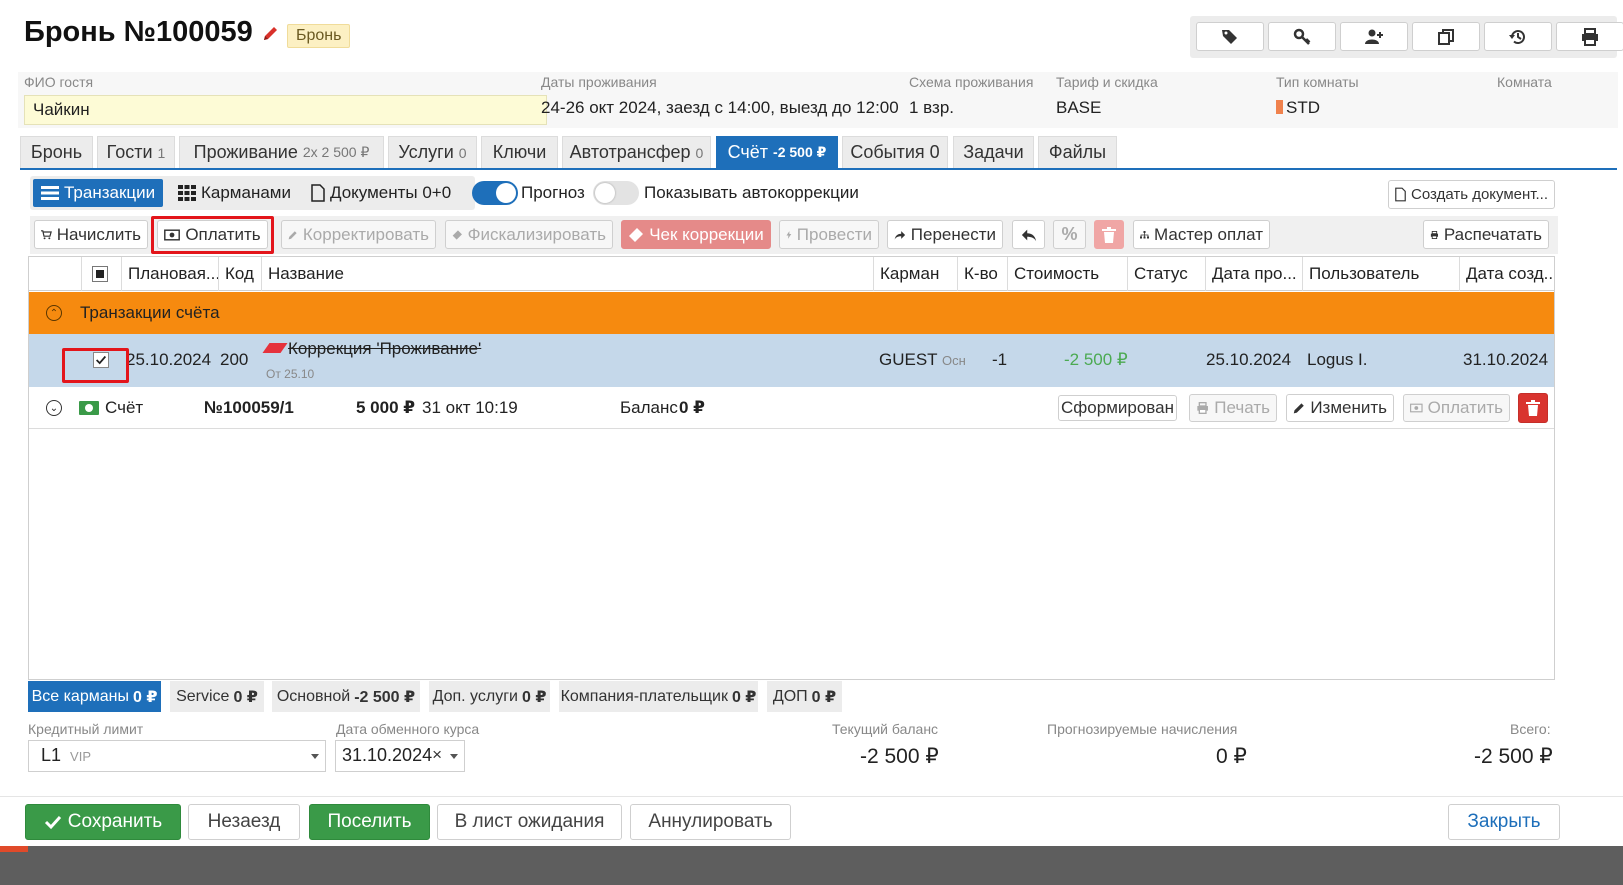 This screenshot has height=885, width=1623. I want to click on pocket-tab-service: Service 0 ₽, so click(217, 696).